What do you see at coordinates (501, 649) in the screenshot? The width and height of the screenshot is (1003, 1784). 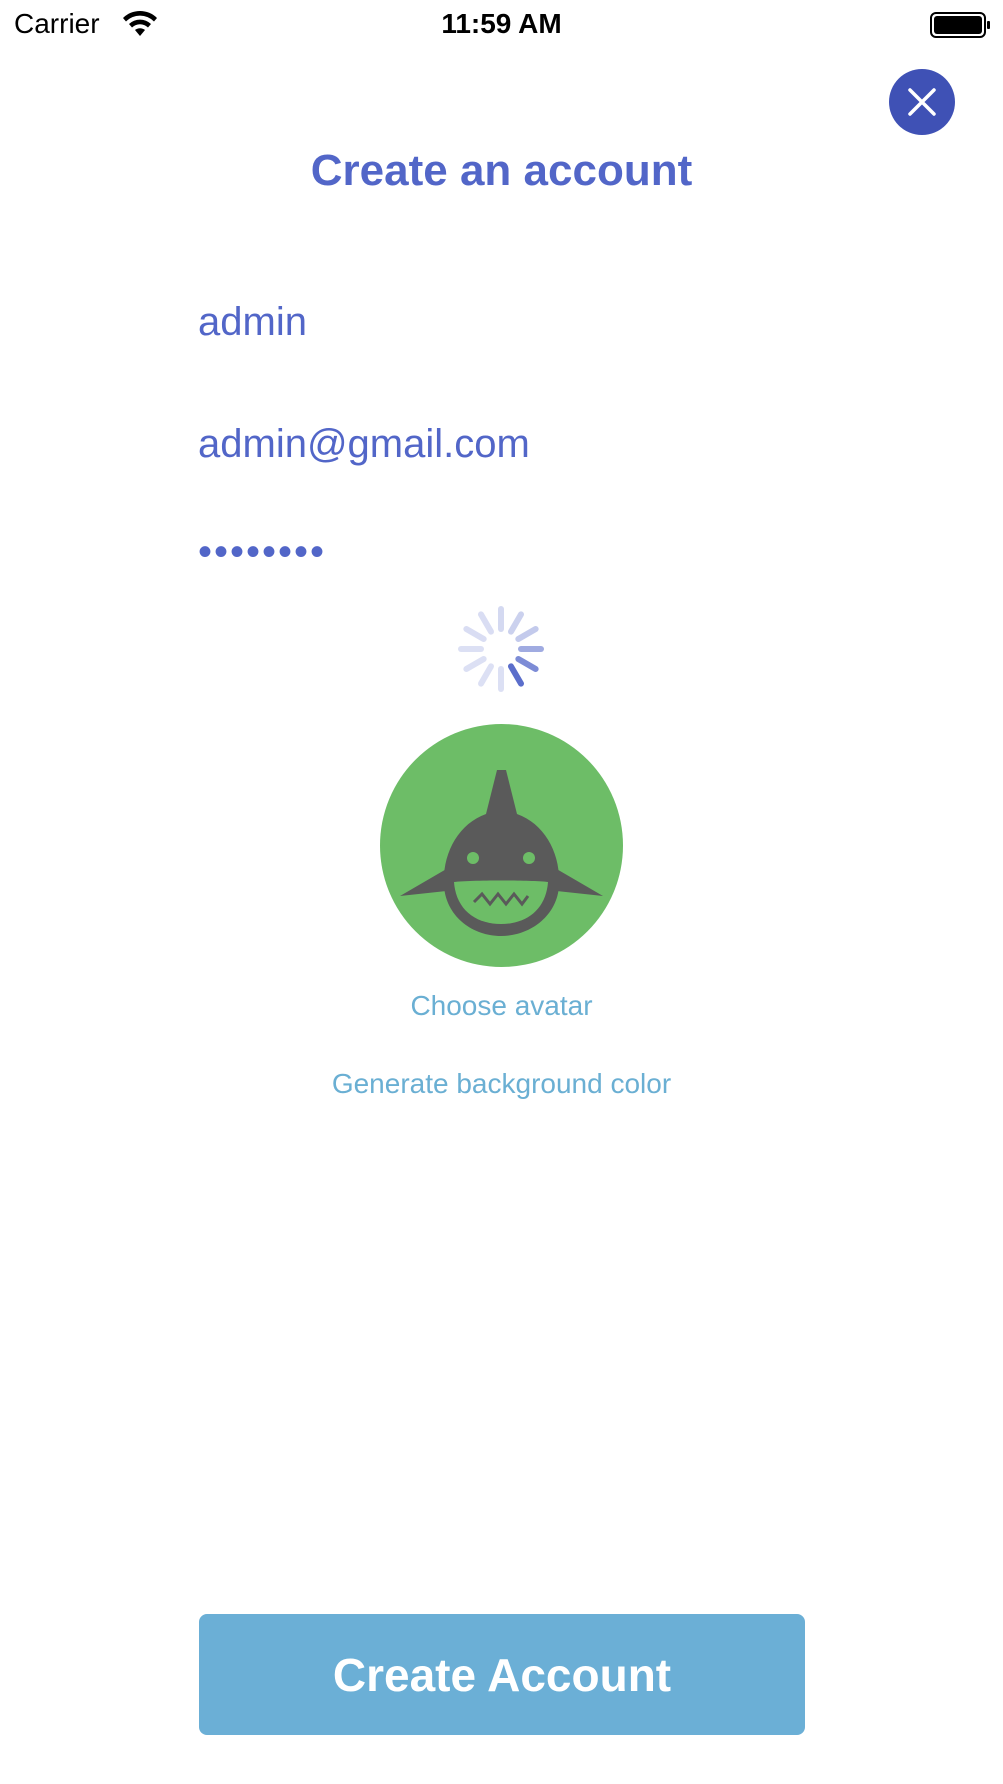 I see `loading-spinner-icon` at bounding box center [501, 649].